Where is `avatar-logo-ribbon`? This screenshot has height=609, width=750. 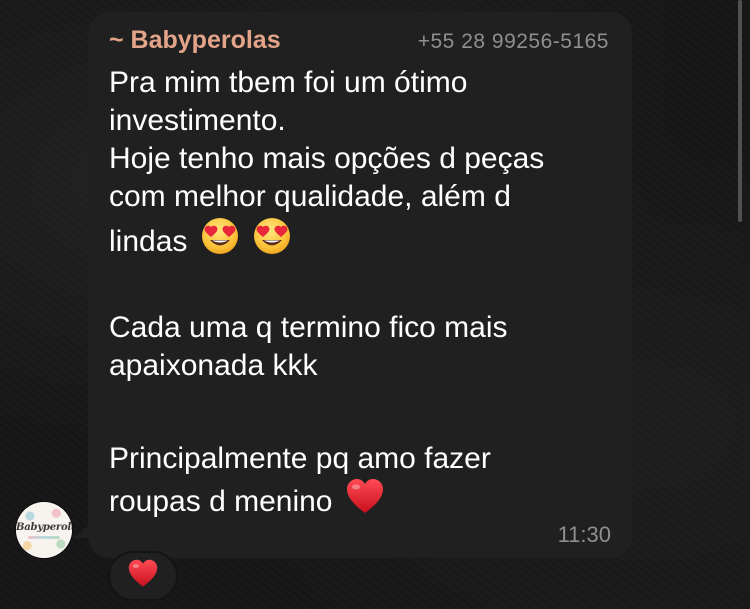
avatar-logo-ribbon is located at coordinates (44, 537).